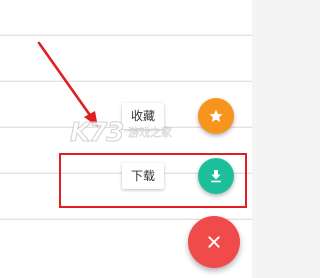 The image size is (320, 278). I want to click on watermark-logo: K73, so click(96, 133).